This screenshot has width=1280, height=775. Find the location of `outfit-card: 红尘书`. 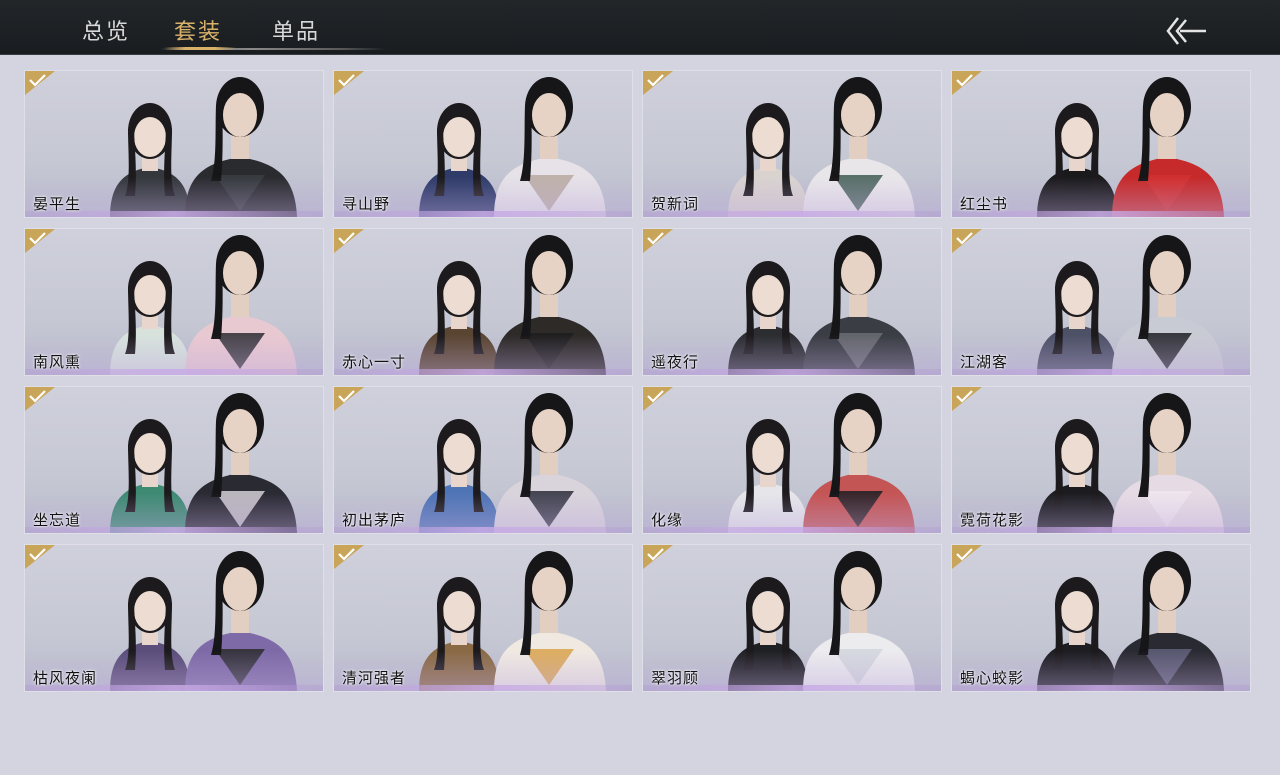

outfit-card: 红尘书 is located at coordinates (1101, 144).